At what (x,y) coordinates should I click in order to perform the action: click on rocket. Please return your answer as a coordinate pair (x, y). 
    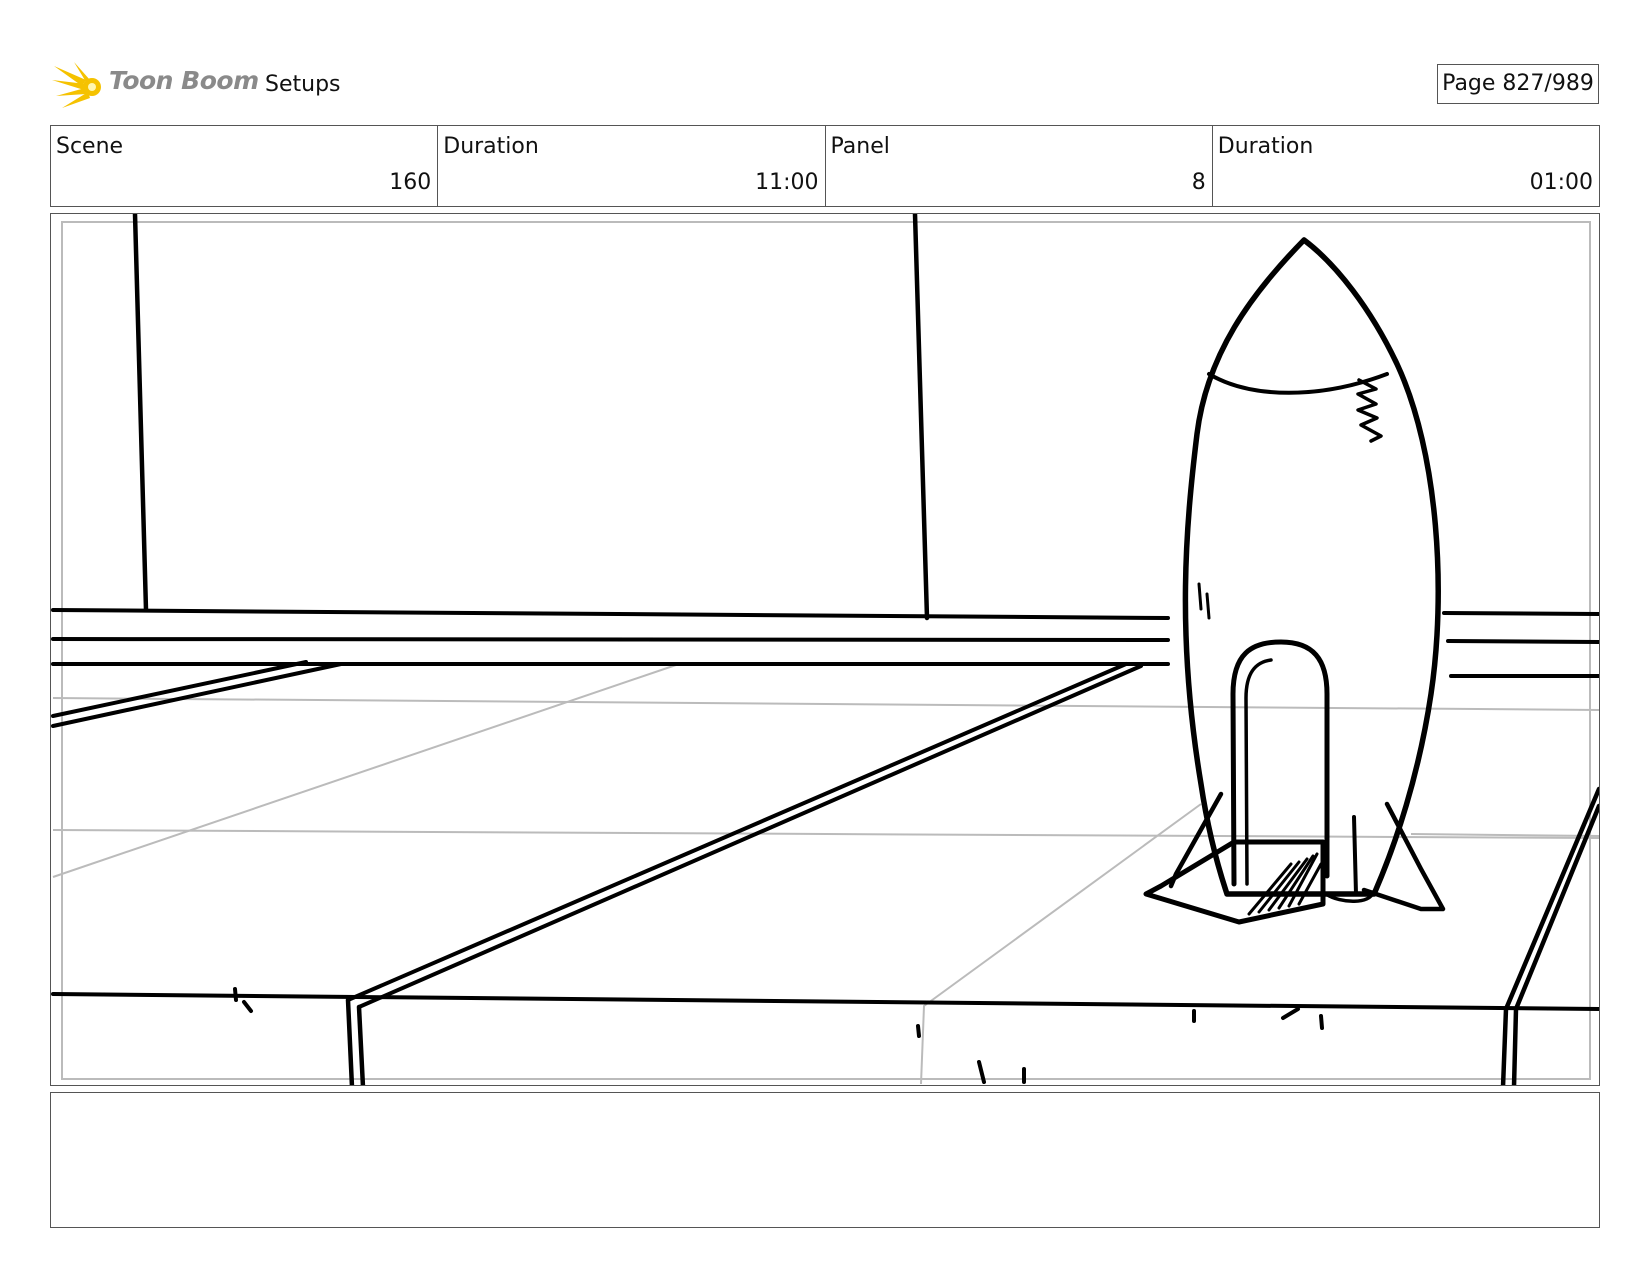
    Looking at the image, I should click on (1294, 581).